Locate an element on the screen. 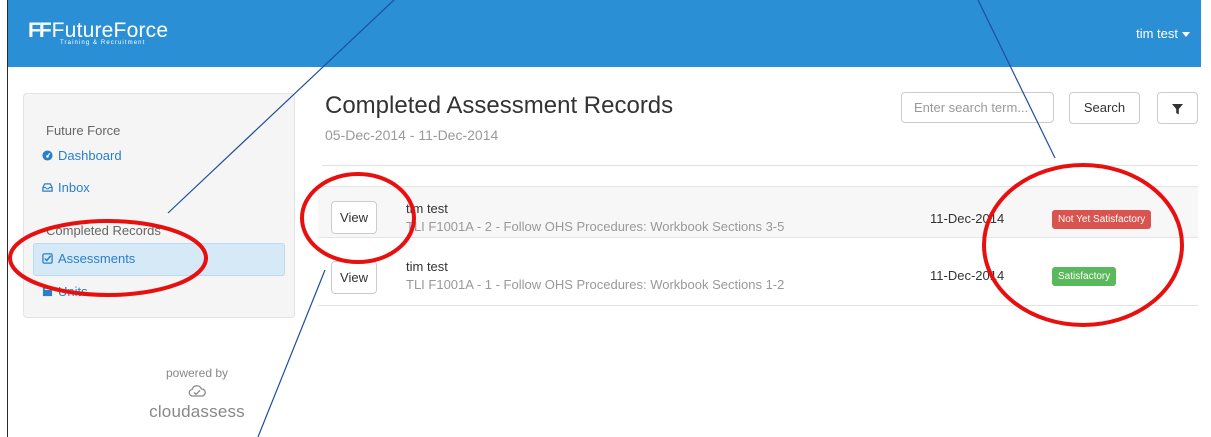 The height and width of the screenshot is (437, 1211). date-range: 05-Dec-2014 - 11-Dec-2014 is located at coordinates (412, 135).